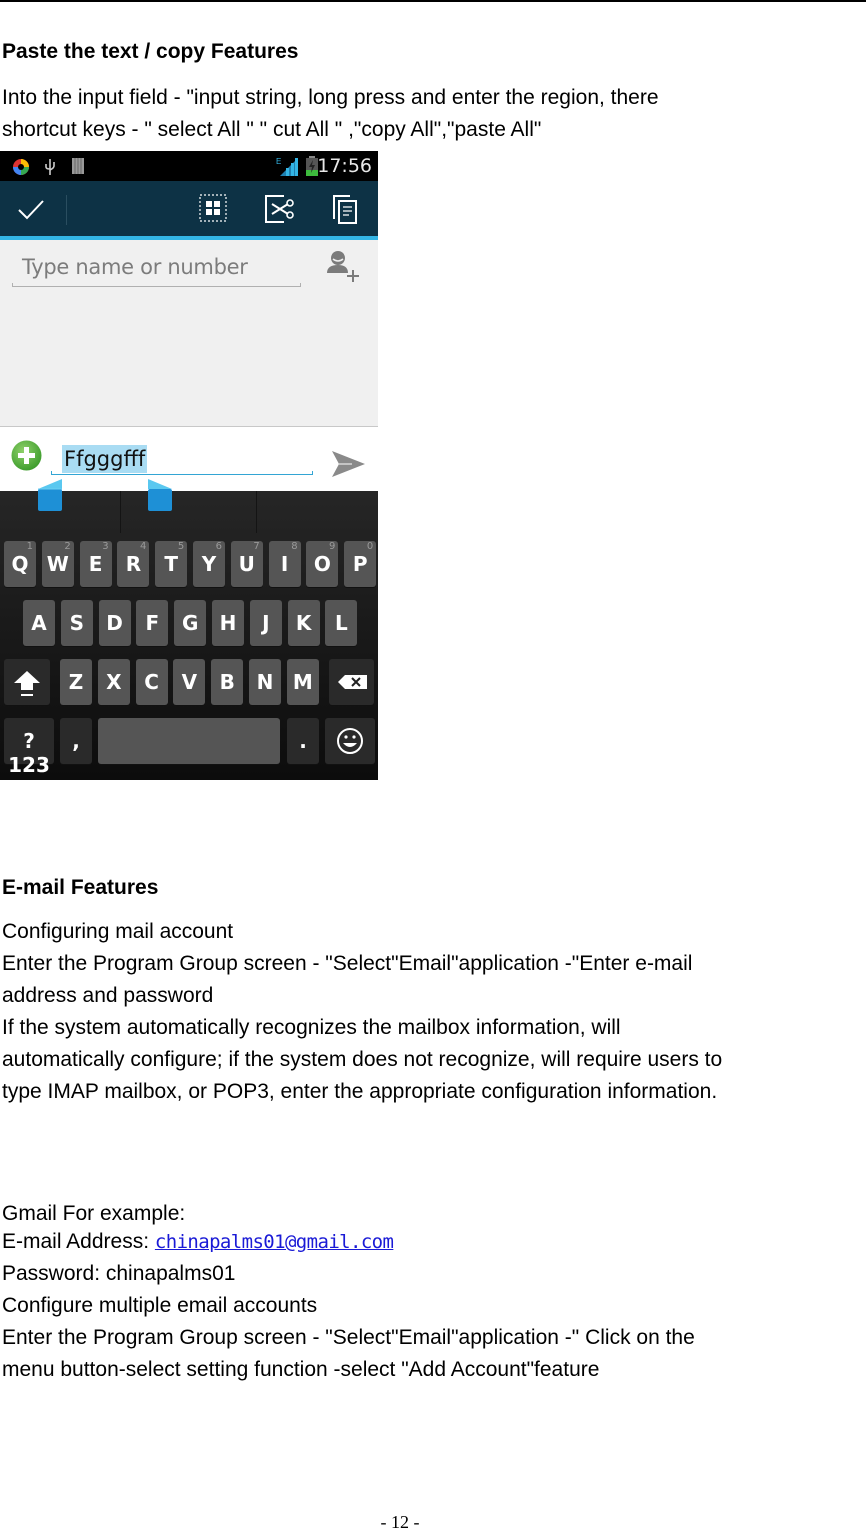 This screenshot has width=866, height=1533. I want to click on key-label: A, so click(39, 623).